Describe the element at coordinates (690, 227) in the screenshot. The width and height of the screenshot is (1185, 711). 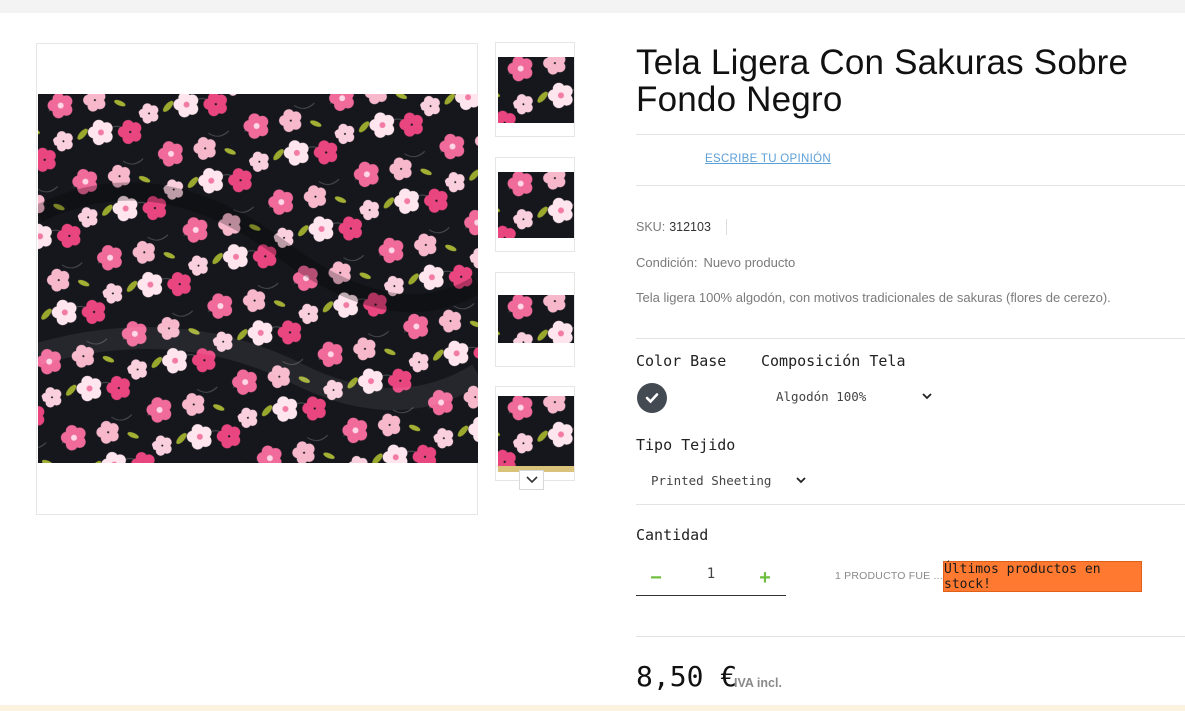
I see `sku-value: 312103` at that location.